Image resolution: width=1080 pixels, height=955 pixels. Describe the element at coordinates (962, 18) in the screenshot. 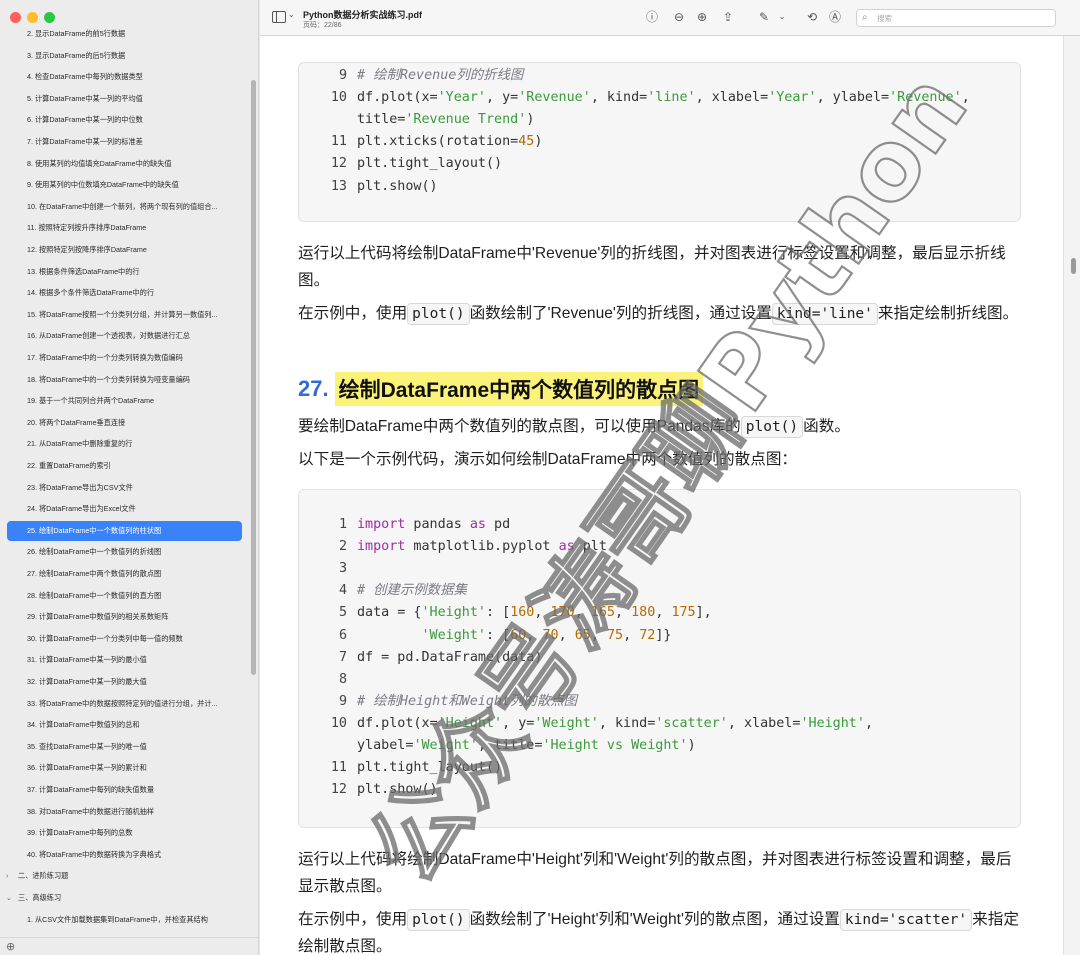

I see `search-input` at that location.